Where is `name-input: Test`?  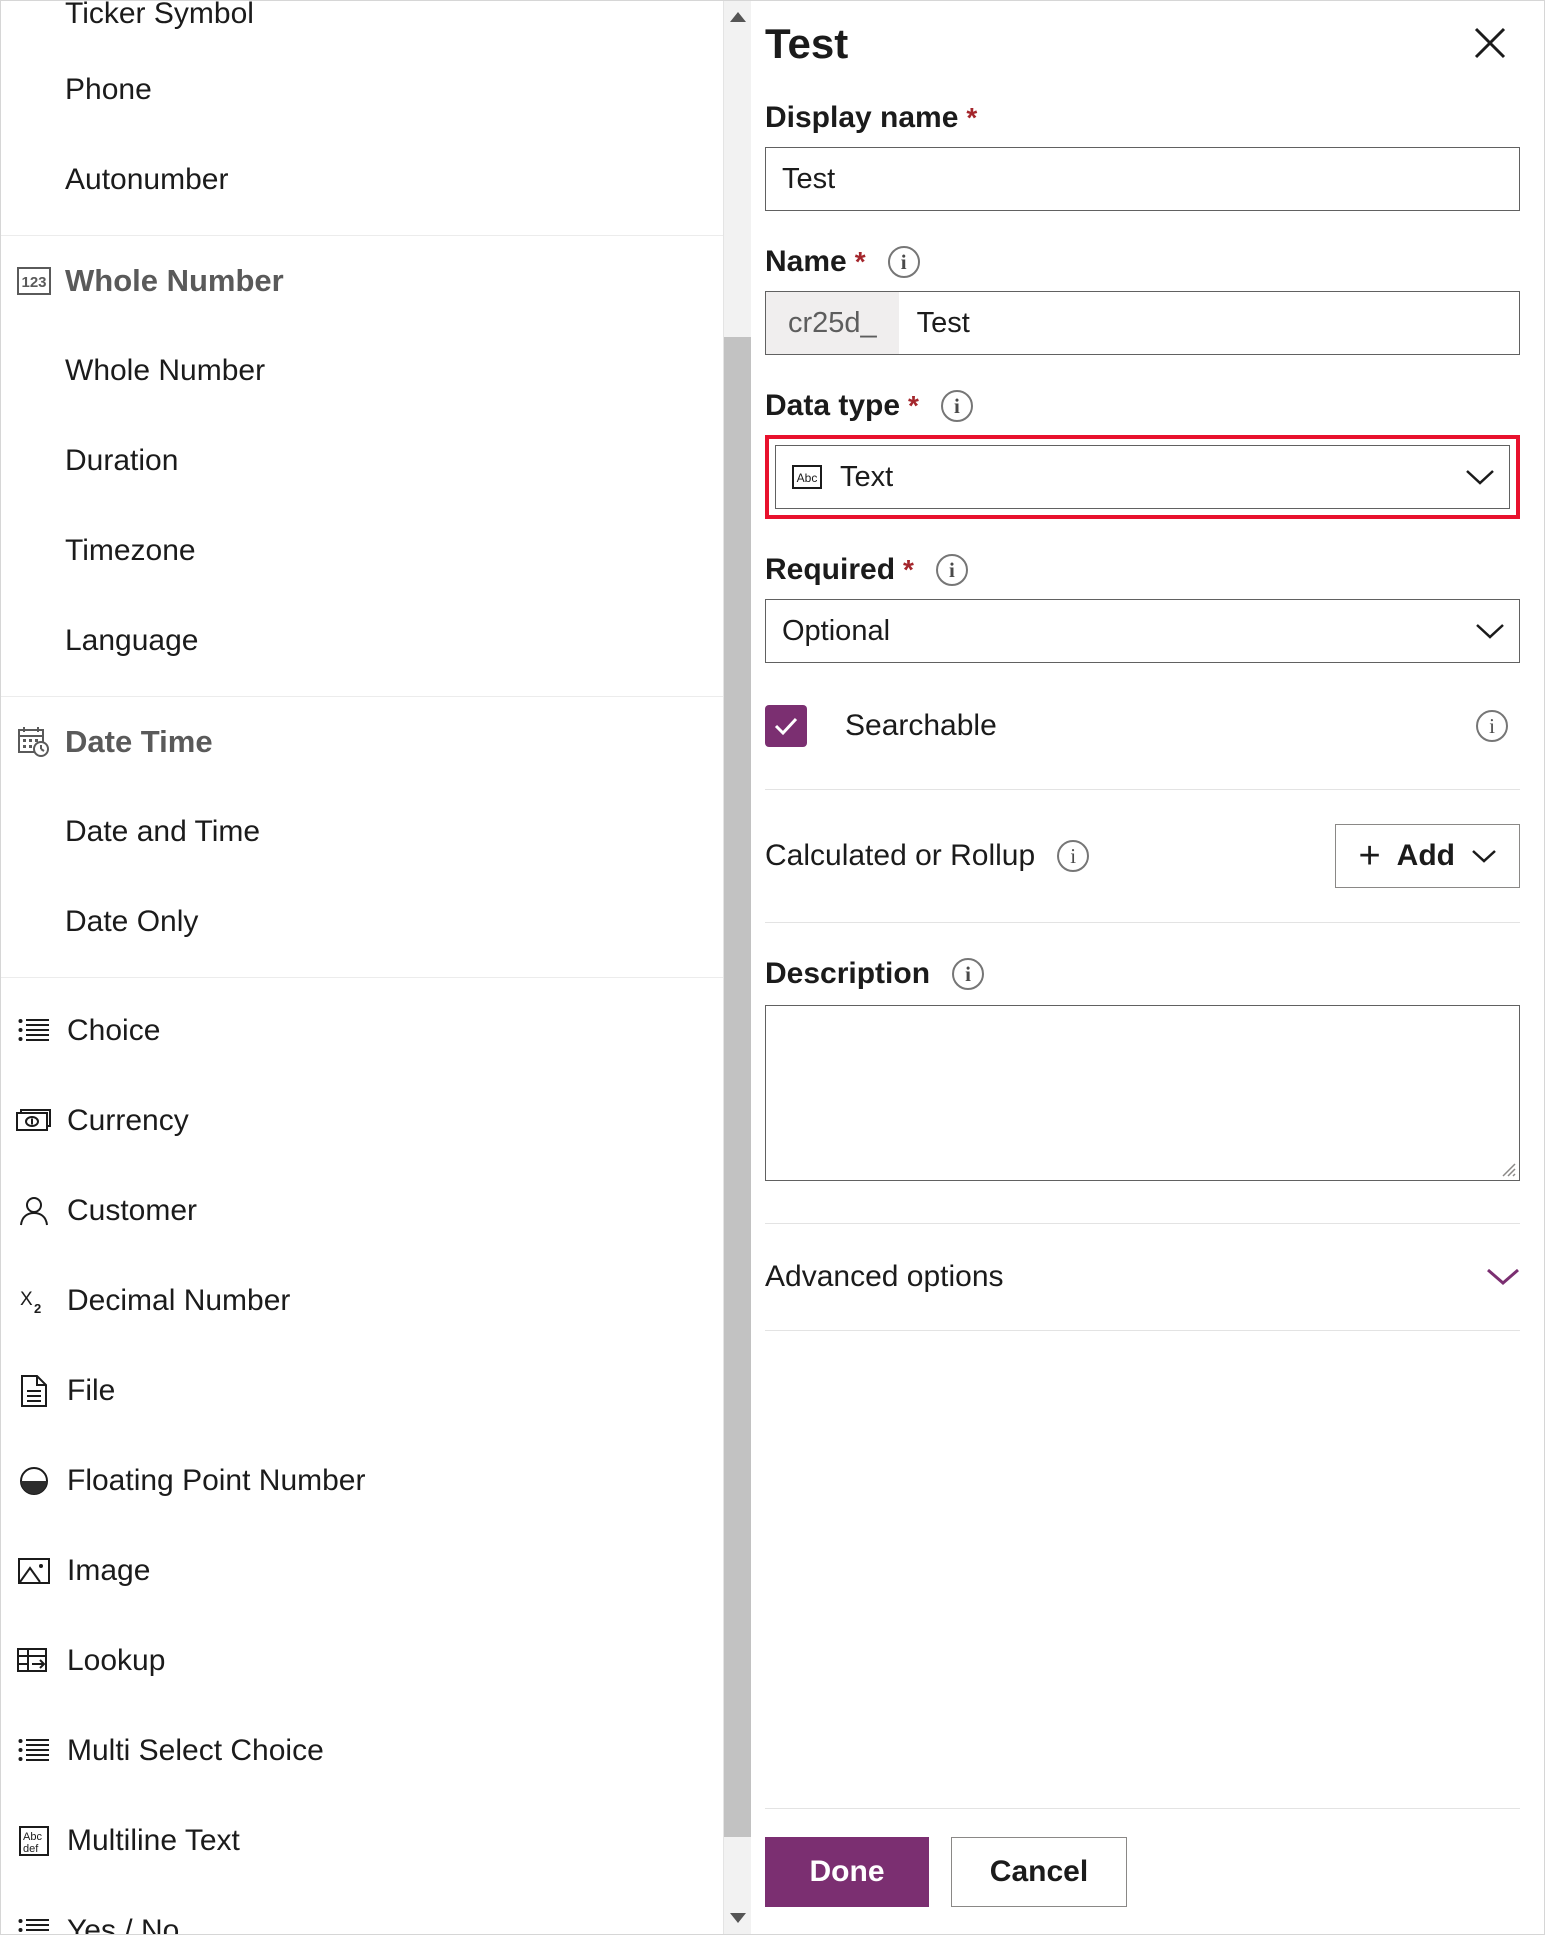
name-input: Test is located at coordinates (1209, 323).